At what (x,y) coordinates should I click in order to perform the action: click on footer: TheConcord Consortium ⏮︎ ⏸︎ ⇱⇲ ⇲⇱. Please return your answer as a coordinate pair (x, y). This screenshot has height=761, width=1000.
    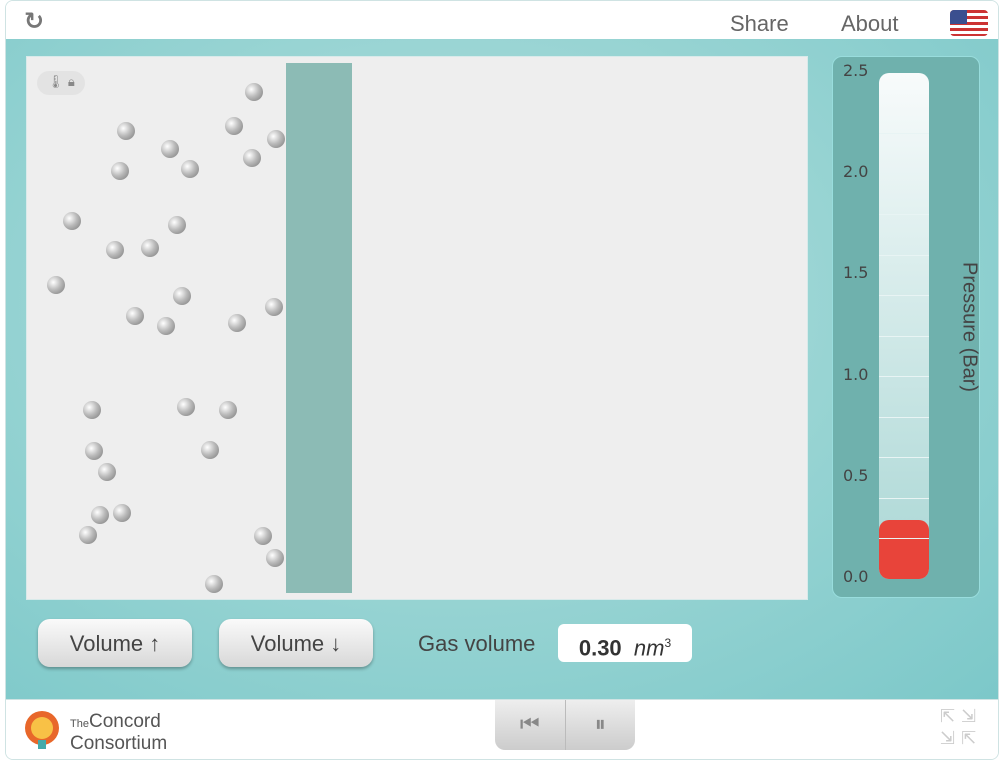
    Looking at the image, I should click on (502, 729).